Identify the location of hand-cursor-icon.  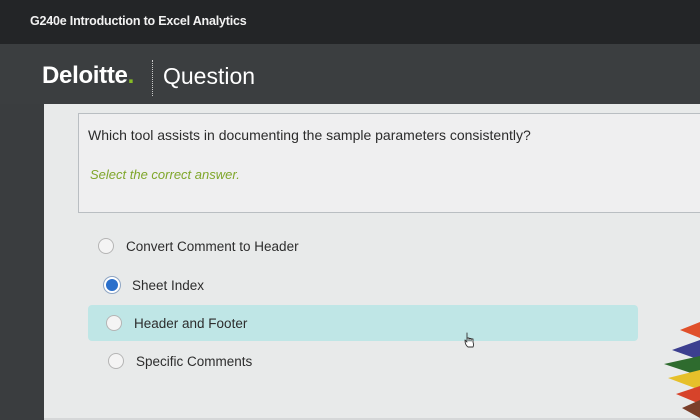
(469, 340).